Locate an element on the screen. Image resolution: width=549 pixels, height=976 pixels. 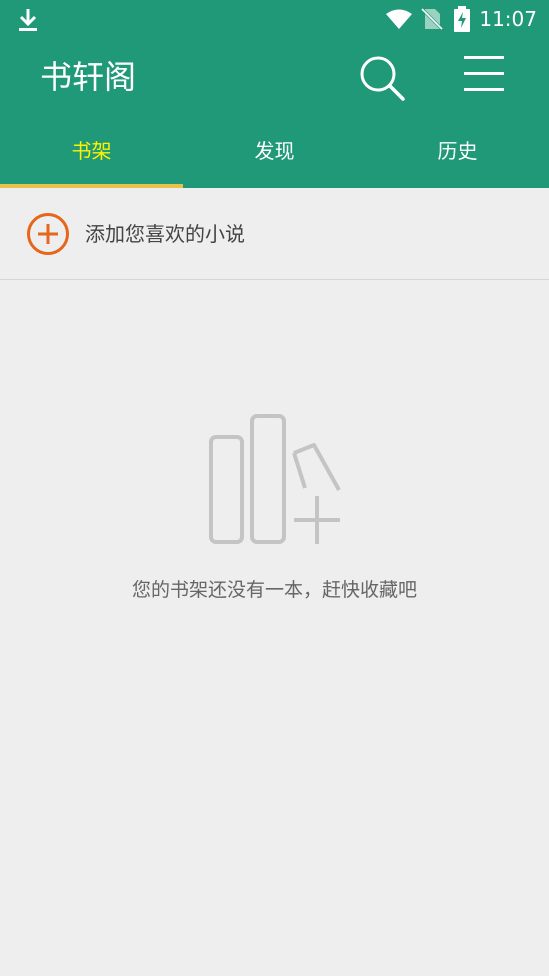
tab-label: 历史 is located at coordinates (457, 151).